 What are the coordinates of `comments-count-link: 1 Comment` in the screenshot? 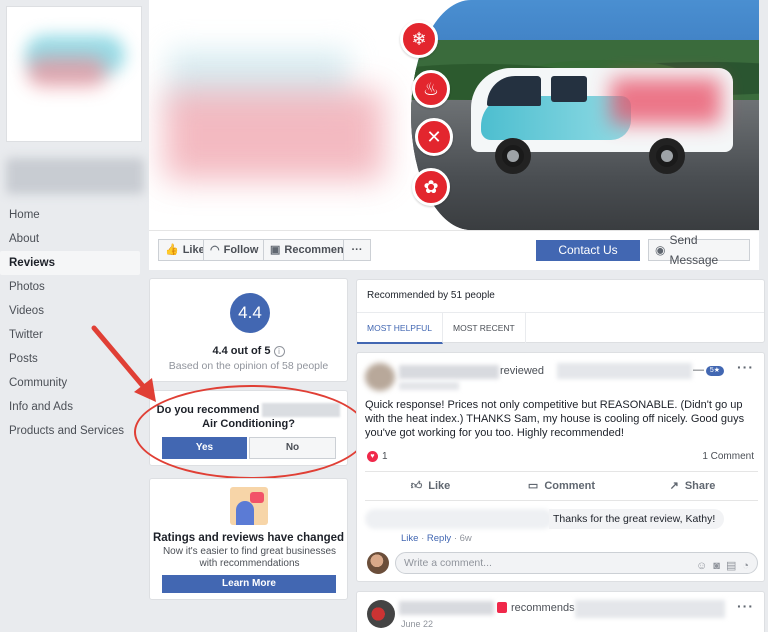 It's located at (728, 456).